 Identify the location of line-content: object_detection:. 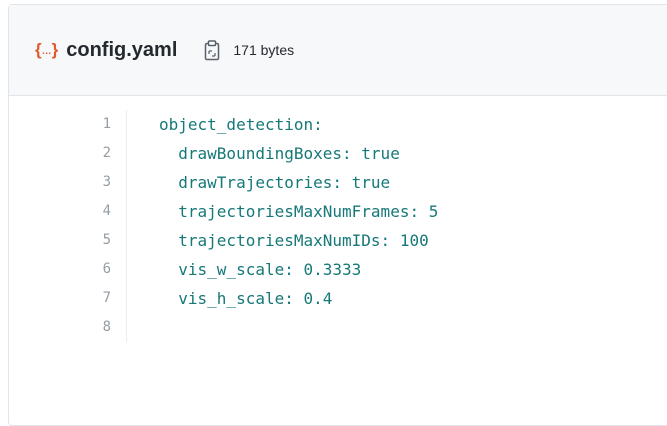
(241, 124).